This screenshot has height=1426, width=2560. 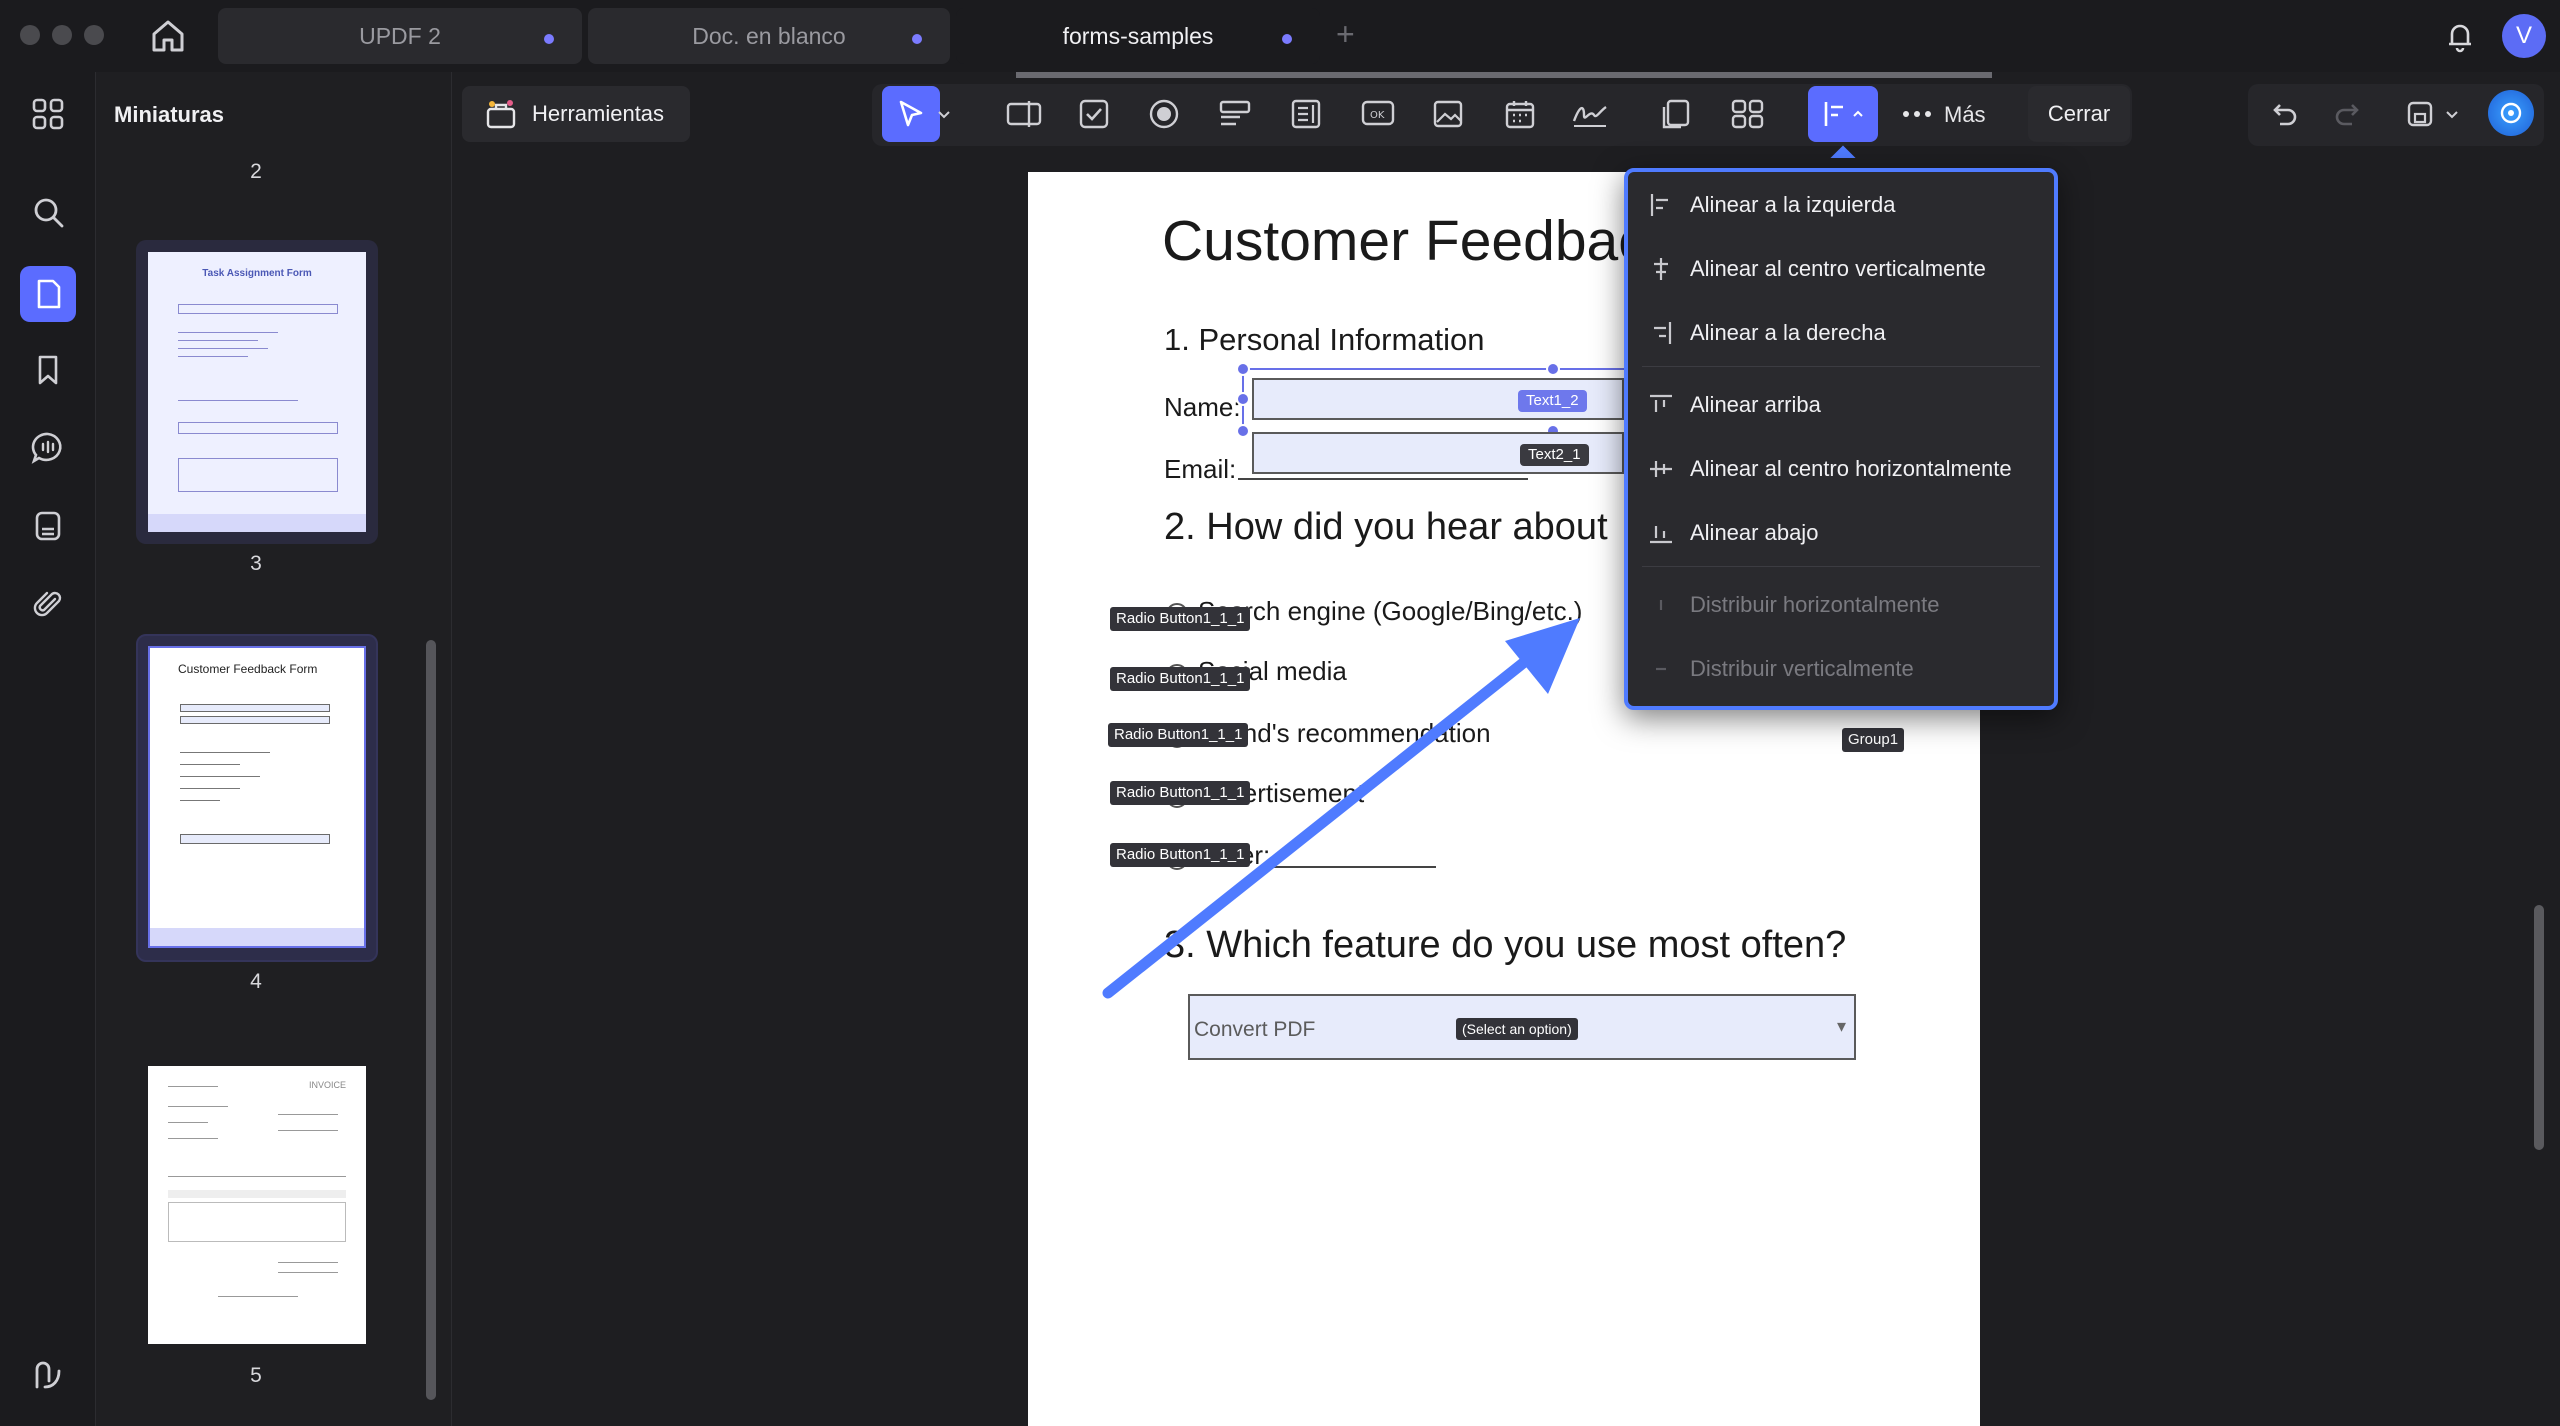 I want to click on align-center-horizontal-icon, so click(x=1661, y=469).